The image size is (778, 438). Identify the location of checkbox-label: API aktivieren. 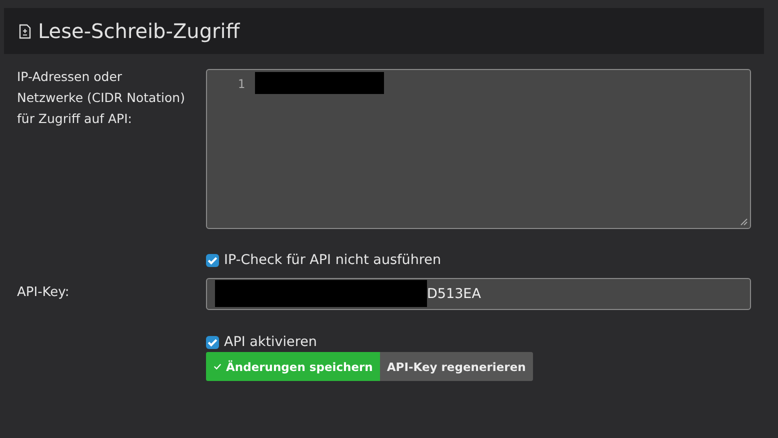
(270, 342).